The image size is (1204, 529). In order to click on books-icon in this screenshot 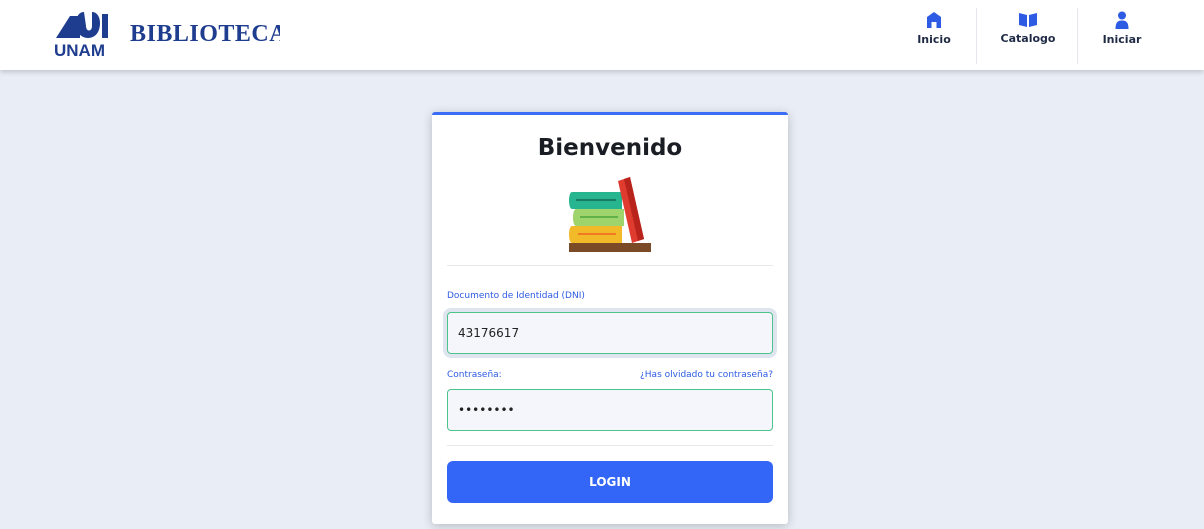, I will do `click(610, 214)`.